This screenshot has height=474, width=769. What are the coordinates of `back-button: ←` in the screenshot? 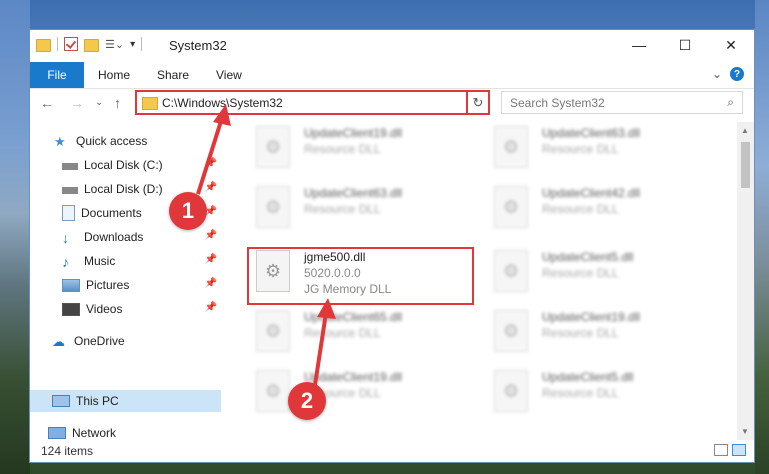 It's located at (47, 103).